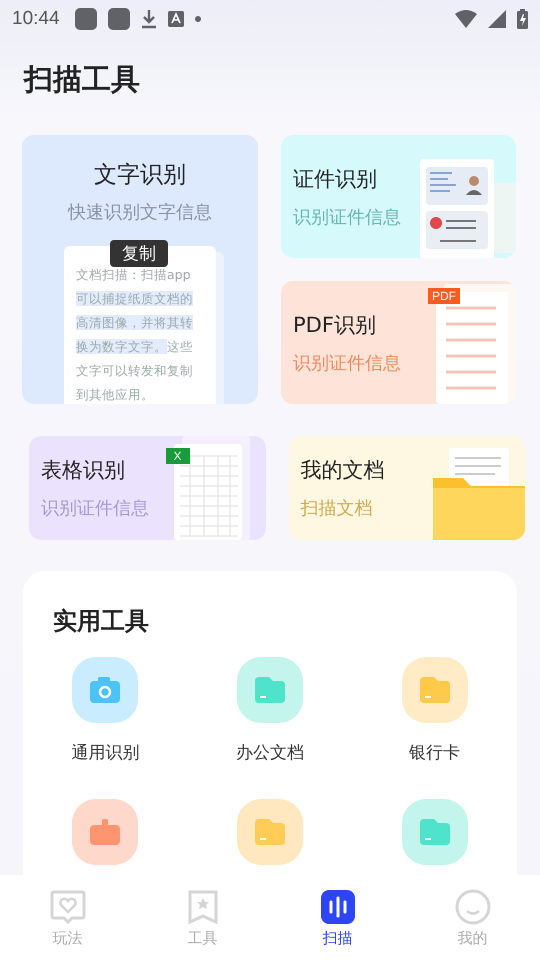 The width and height of the screenshot is (540, 960). I want to click on camera-icon, so click(105, 690).